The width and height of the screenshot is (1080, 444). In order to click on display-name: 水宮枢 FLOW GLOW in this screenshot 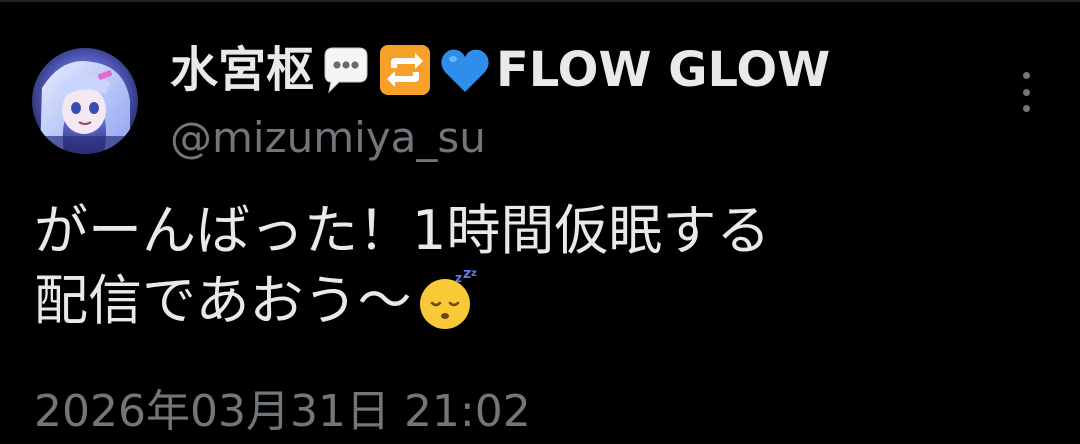, I will do `click(500, 70)`.